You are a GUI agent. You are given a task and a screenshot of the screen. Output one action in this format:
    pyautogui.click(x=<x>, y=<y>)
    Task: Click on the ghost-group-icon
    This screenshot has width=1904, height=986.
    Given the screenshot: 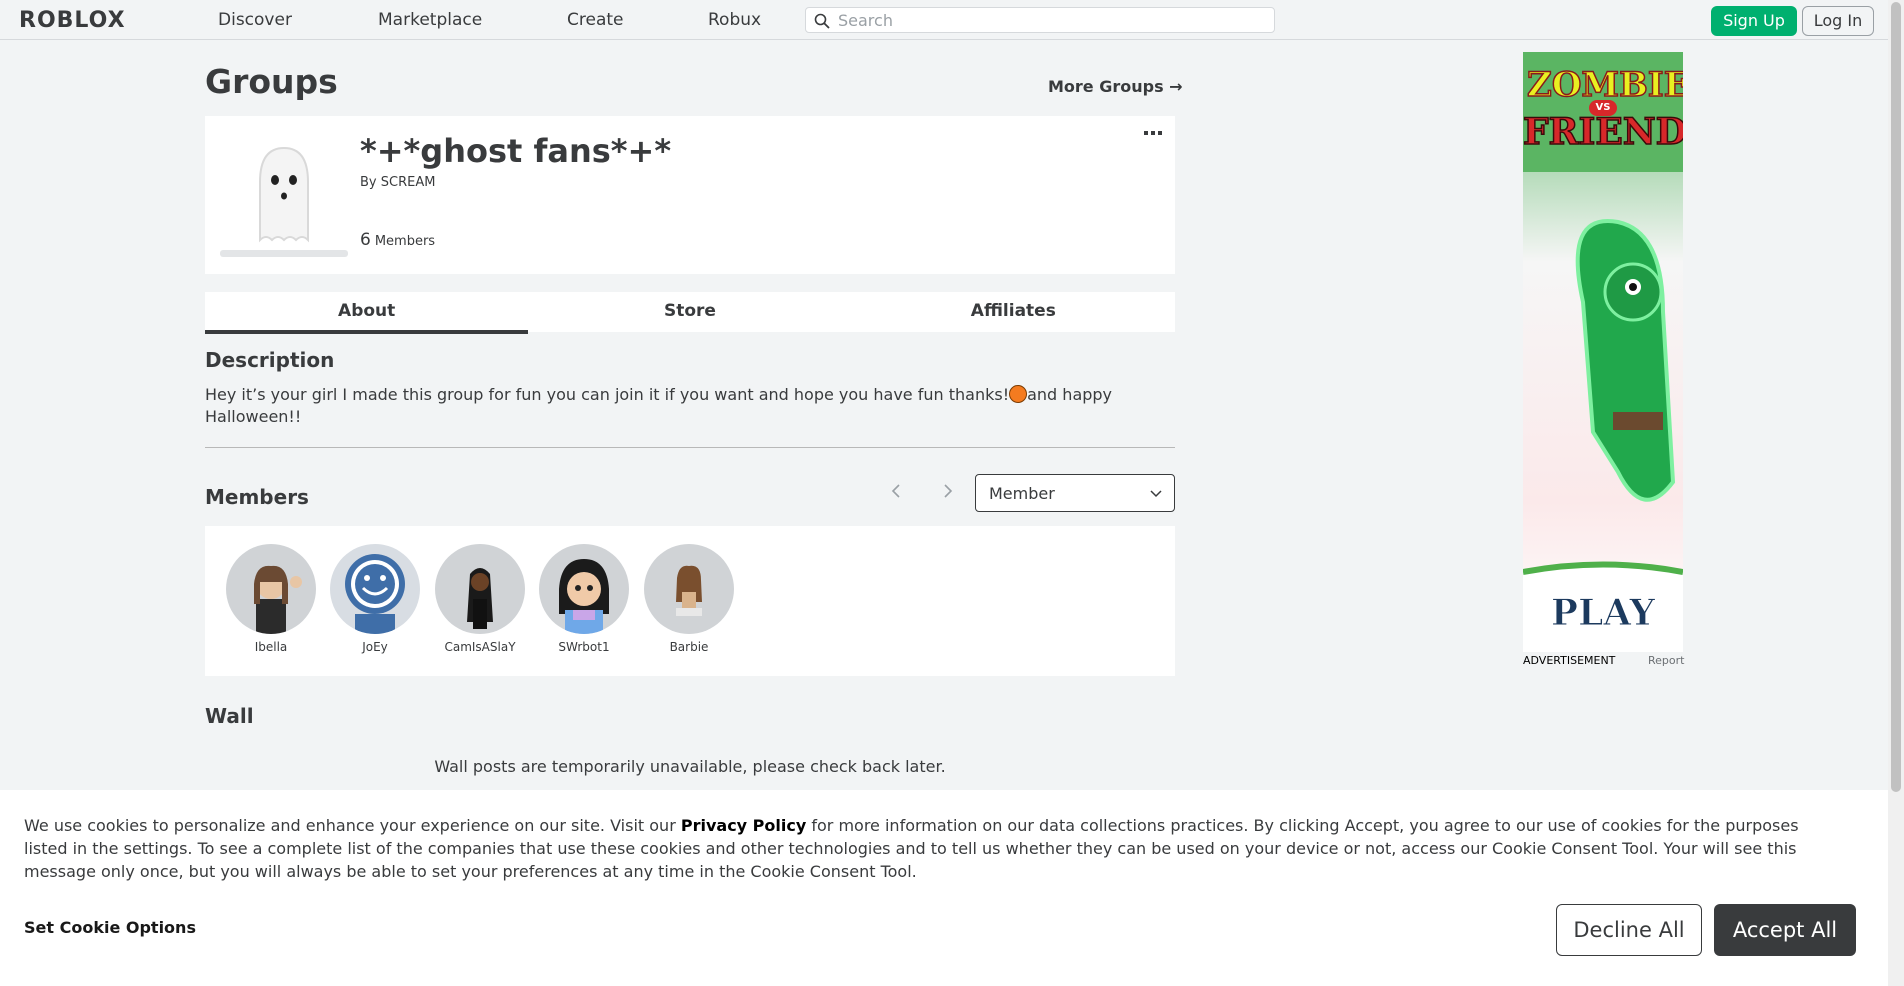 What is the action you would take?
    pyautogui.click(x=284, y=194)
    